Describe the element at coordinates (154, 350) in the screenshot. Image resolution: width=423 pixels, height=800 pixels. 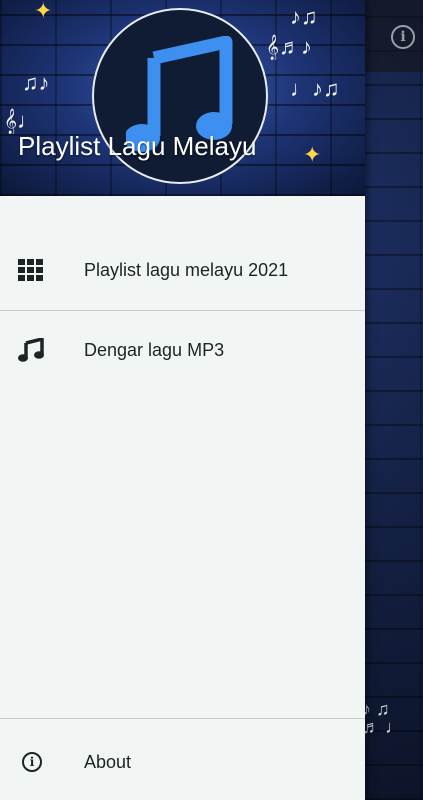
I see `menu-item-label: Dengar lagu MP3` at that location.